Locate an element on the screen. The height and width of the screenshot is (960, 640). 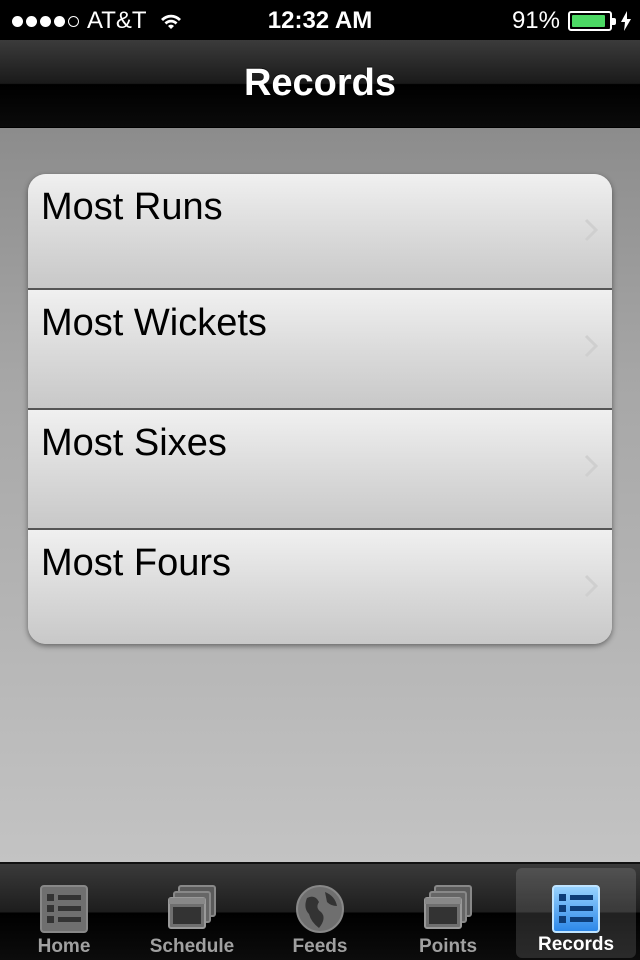
tab-label: Home is located at coordinates (64, 946).